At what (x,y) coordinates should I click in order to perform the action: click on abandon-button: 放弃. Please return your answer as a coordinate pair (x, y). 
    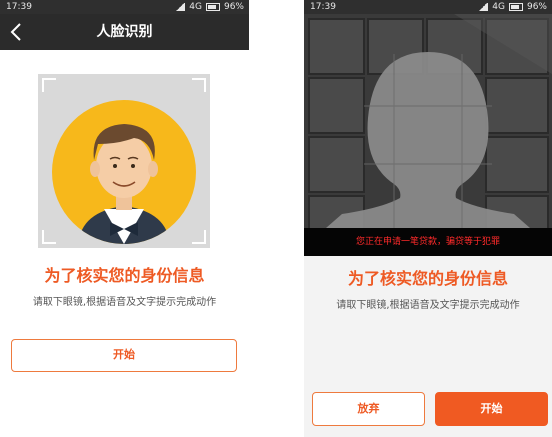
    Looking at the image, I should click on (368, 409).